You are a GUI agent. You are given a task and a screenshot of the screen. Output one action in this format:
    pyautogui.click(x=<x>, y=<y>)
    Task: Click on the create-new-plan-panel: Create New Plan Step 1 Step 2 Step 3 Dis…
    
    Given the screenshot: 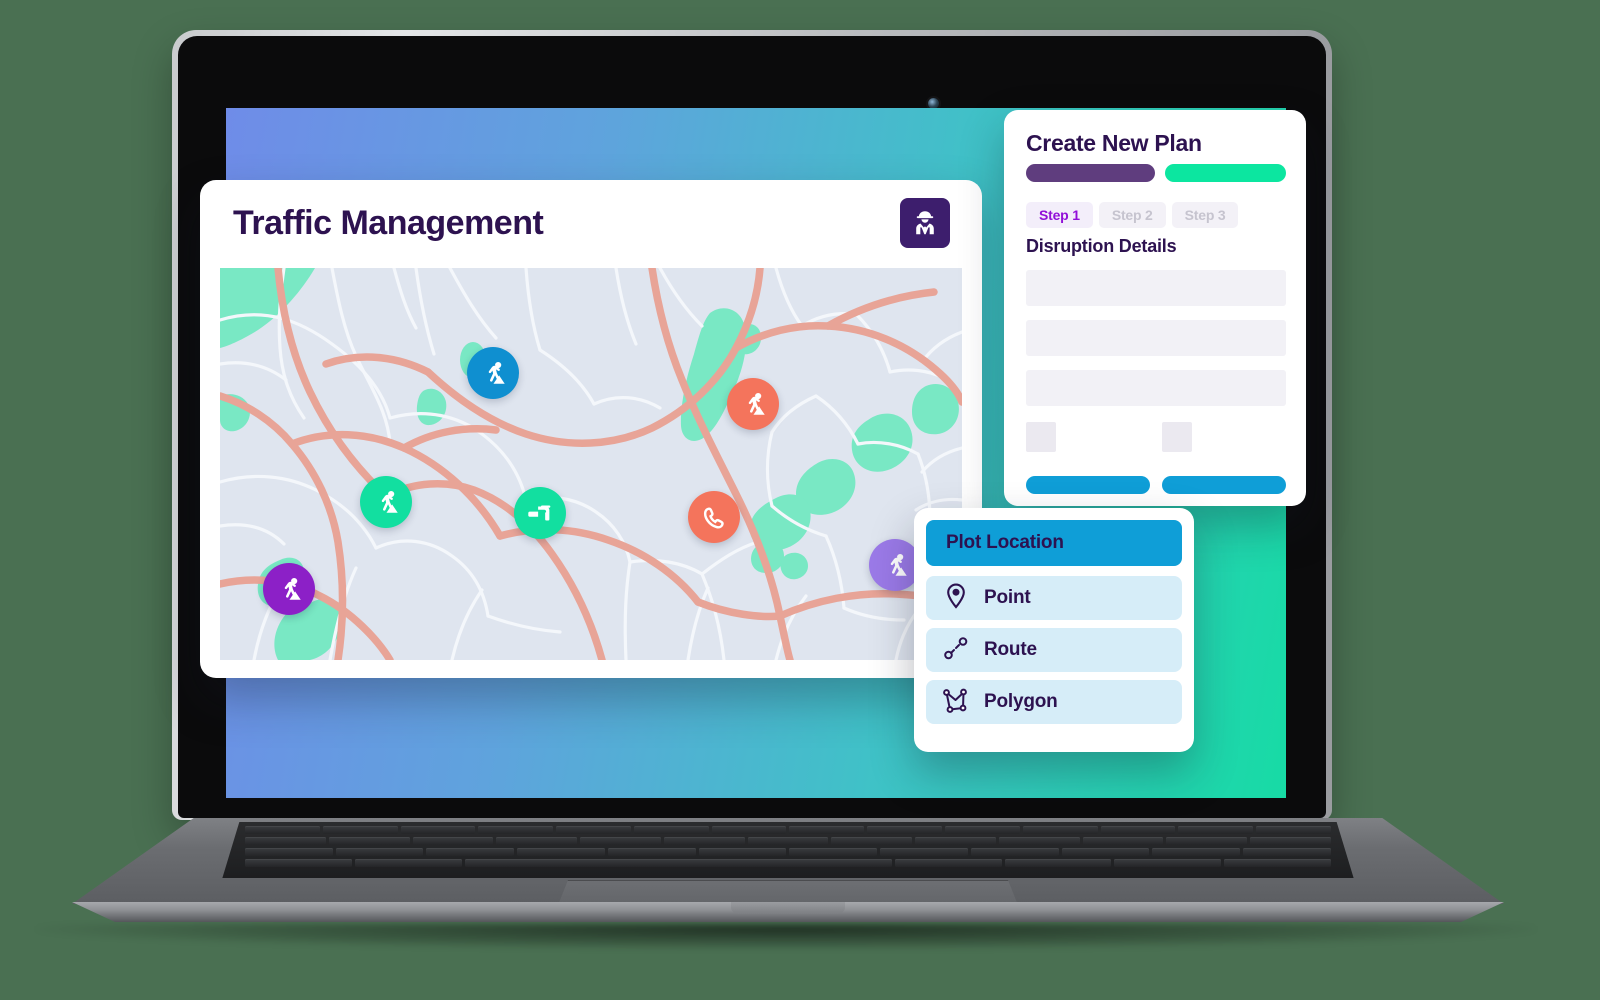 What is the action you would take?
    pyautogui.click(x=1155, y=308)
    